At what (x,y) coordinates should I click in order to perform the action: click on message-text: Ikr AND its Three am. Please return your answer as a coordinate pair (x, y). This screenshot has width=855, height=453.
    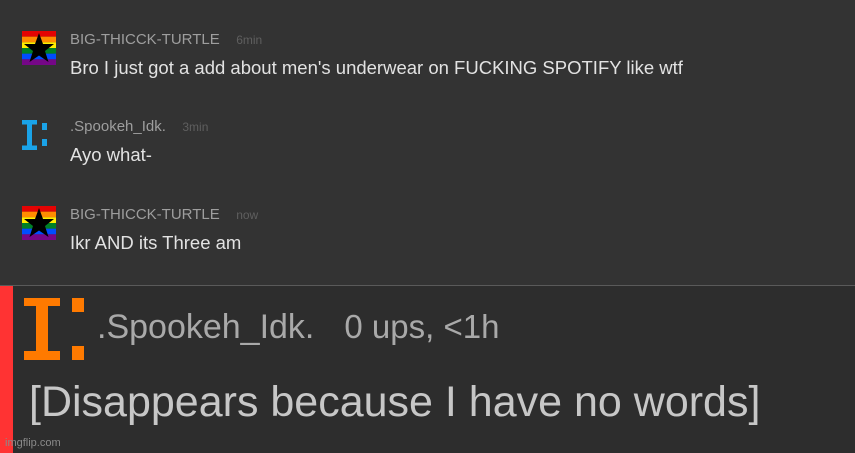
    Looking at the image, I should click on (156, 242).